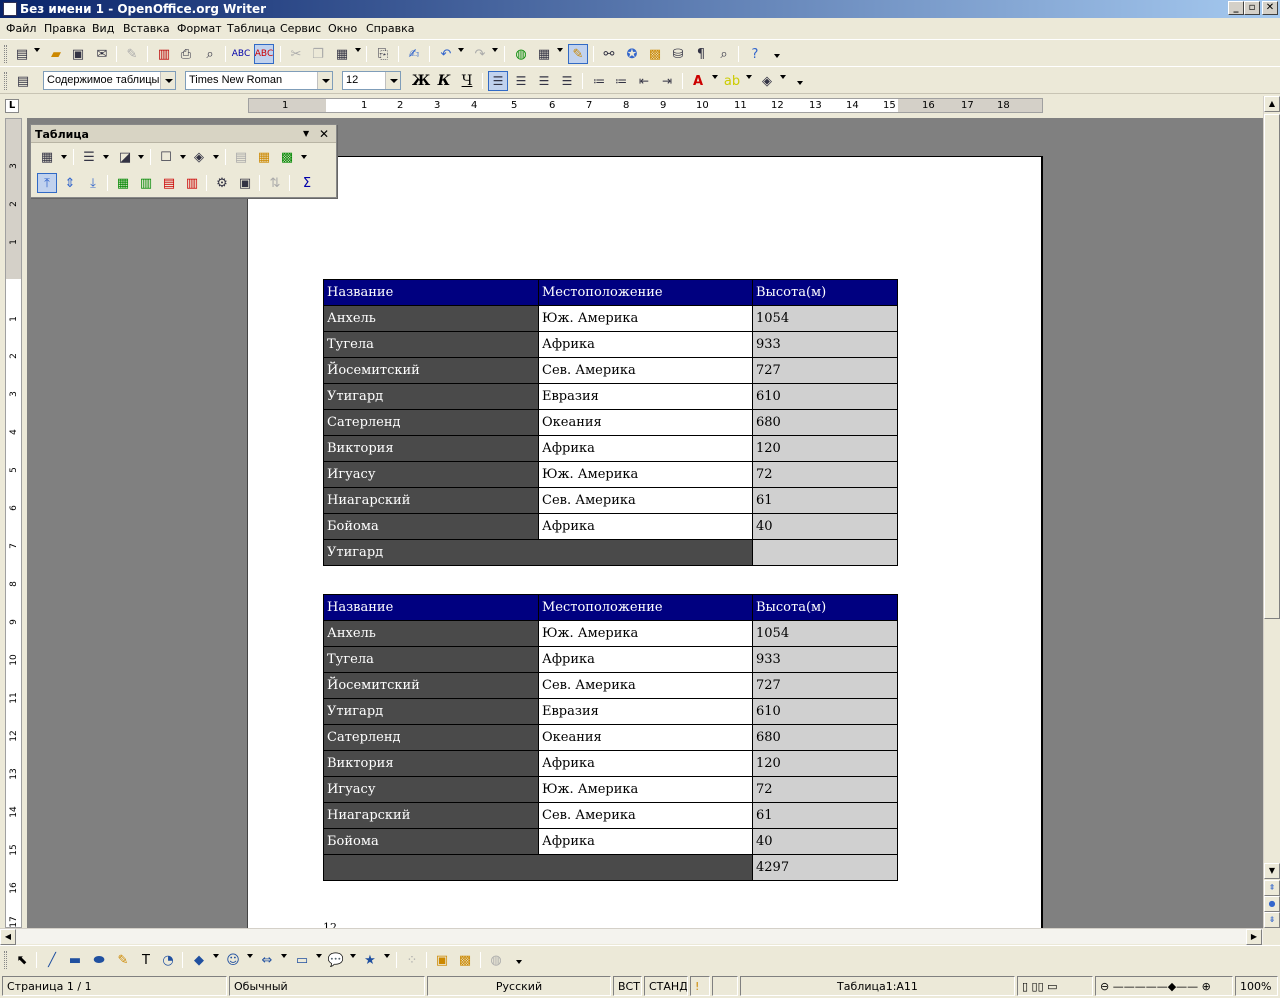 The image size is (1280, 998). What do you see at coordinates (725, 986) in the screenshot?
I see `status-signature` at bounding box center [725, 986].